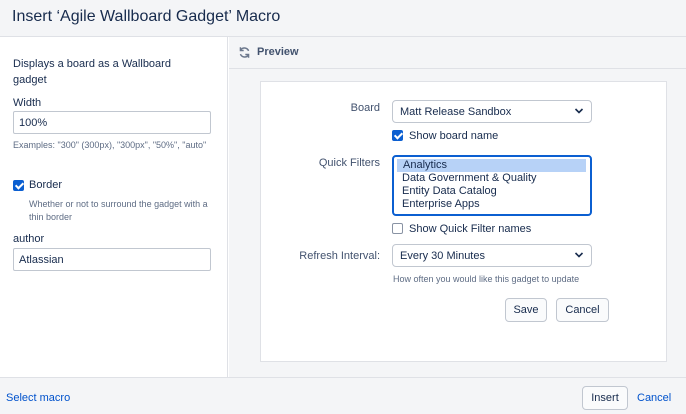 The height and width of the screenshot is (414, 686). I want to click on gadget-save-button: Save, so click(526, 310).